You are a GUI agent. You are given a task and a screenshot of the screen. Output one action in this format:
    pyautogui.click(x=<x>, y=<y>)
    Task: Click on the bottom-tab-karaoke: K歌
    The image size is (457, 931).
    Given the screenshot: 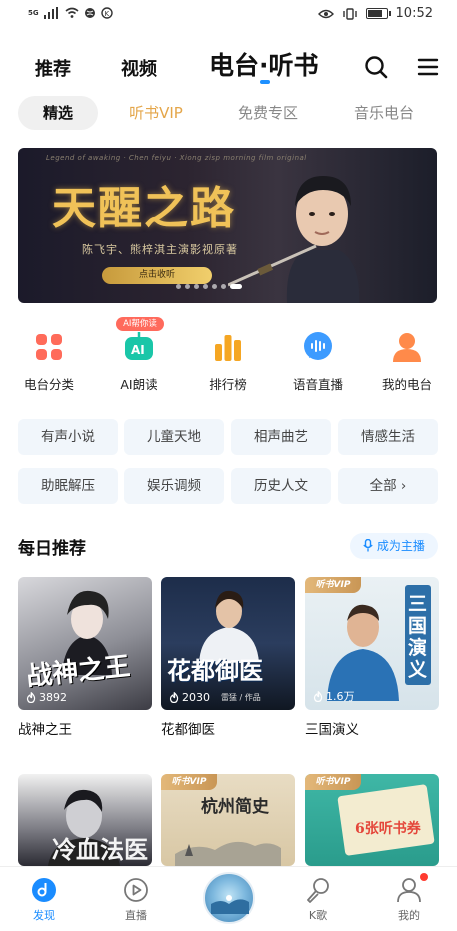 What is the action you would take?
    pyautogui.click(x=318, y=900)
    